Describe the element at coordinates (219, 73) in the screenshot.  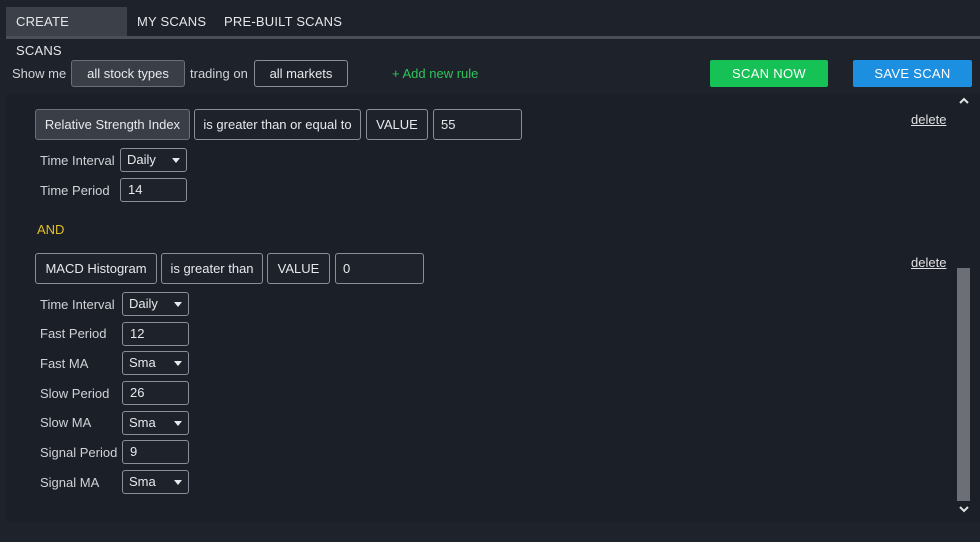
I see `trading-on-label: trading on` at that location.